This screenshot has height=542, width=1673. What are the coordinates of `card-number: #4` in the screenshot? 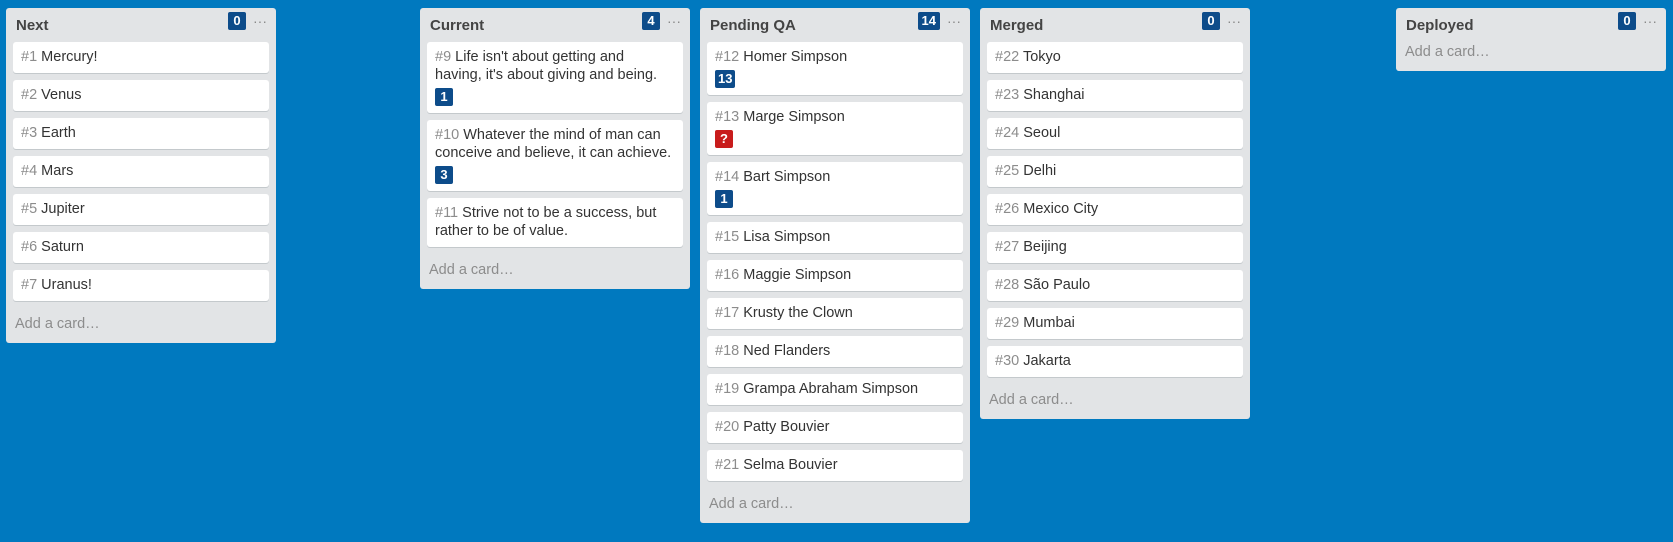 It's located at (29, 171).